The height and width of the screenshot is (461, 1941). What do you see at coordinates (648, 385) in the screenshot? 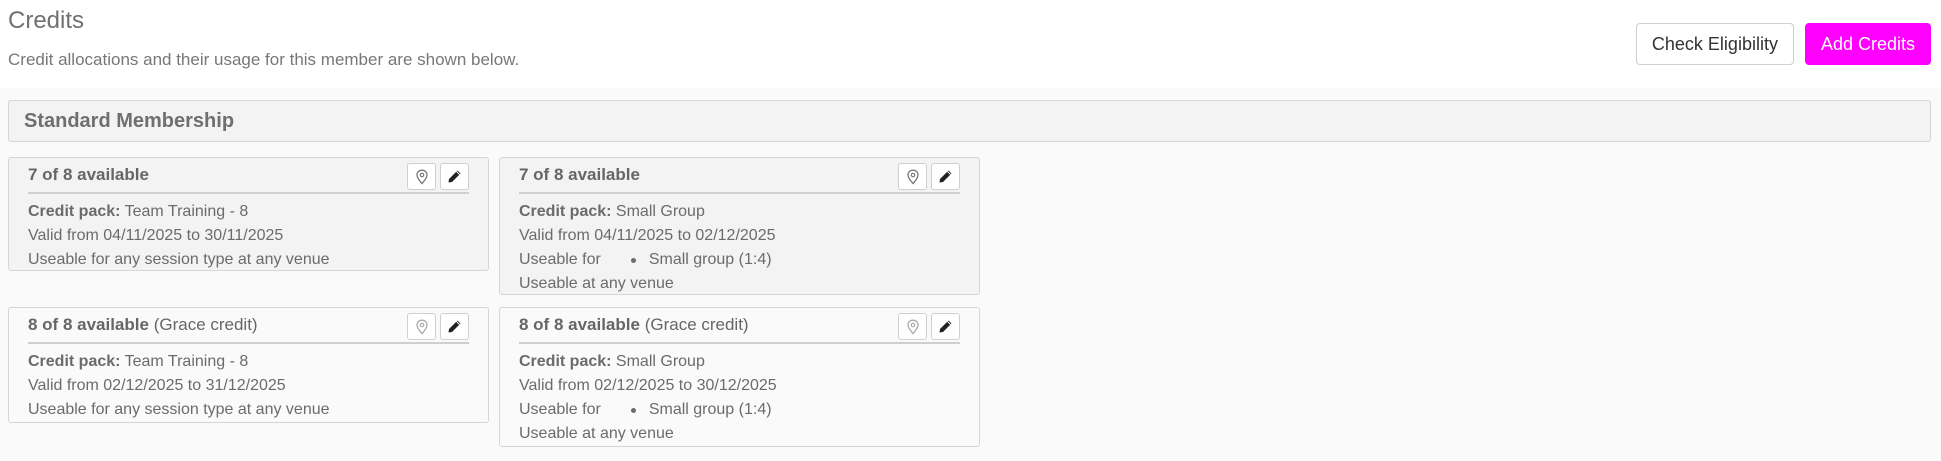
I see `validity-text: Valid from 02/12/2025 to 30/12/2025` at bounding box center [648, 385].